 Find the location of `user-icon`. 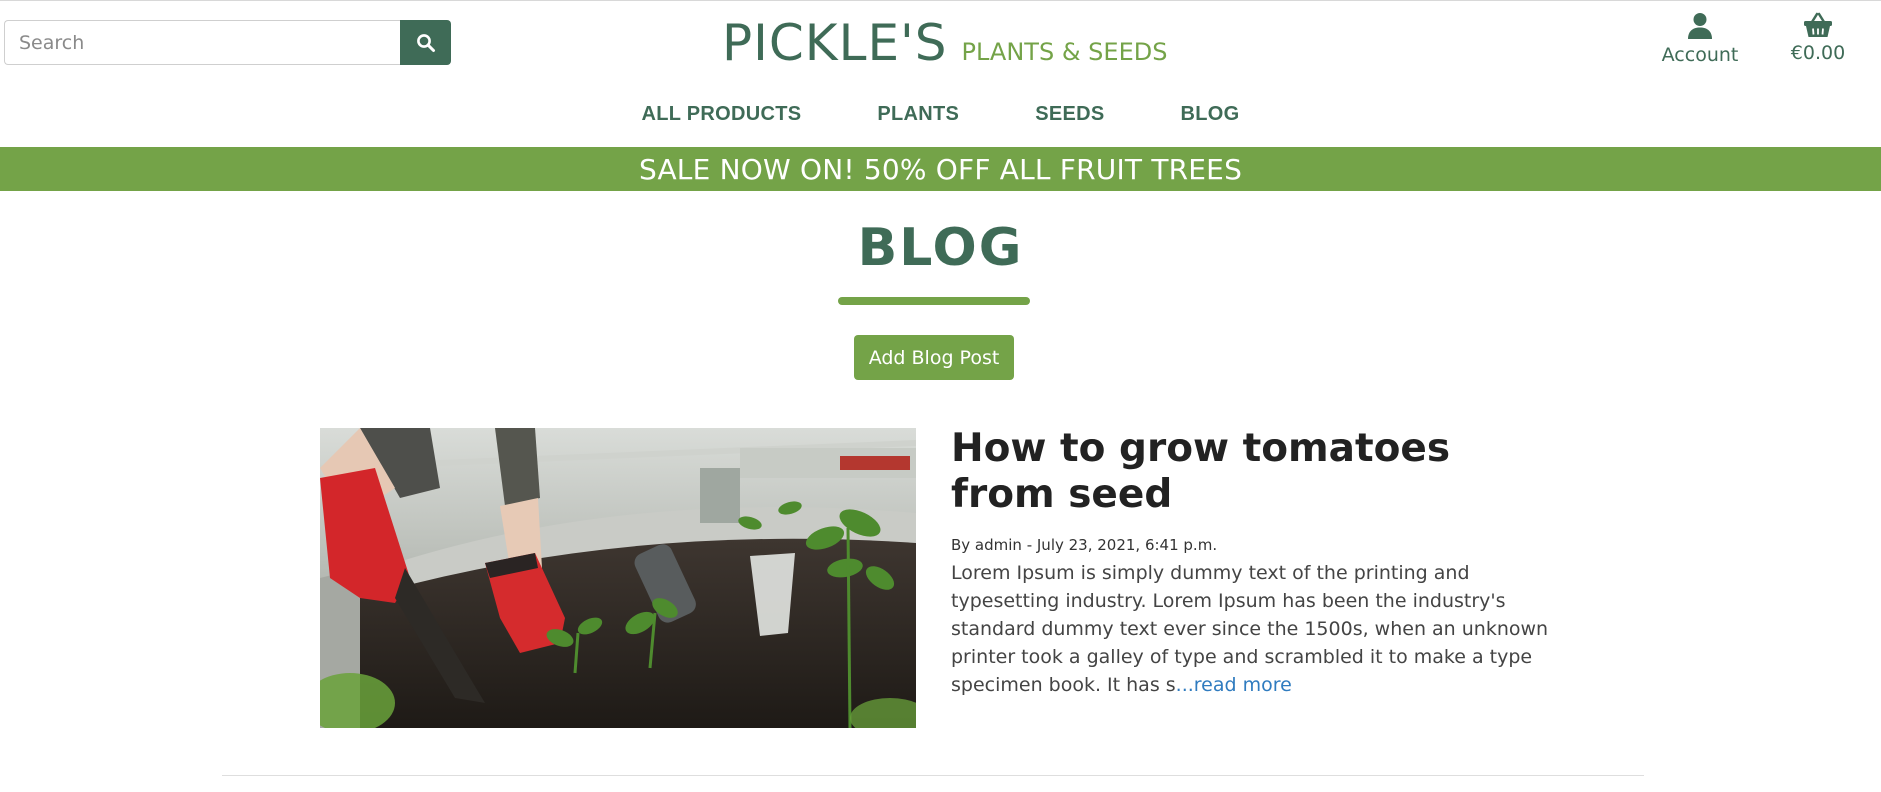

user-icon is located at coordinates (1700, 26).